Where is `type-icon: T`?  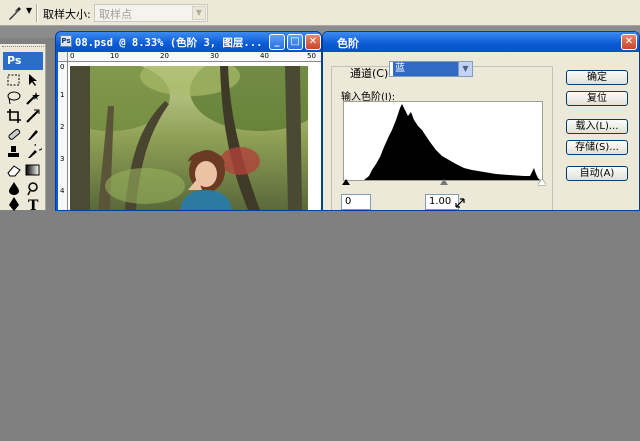
type-icon: T is located at coordinates (33, 205).